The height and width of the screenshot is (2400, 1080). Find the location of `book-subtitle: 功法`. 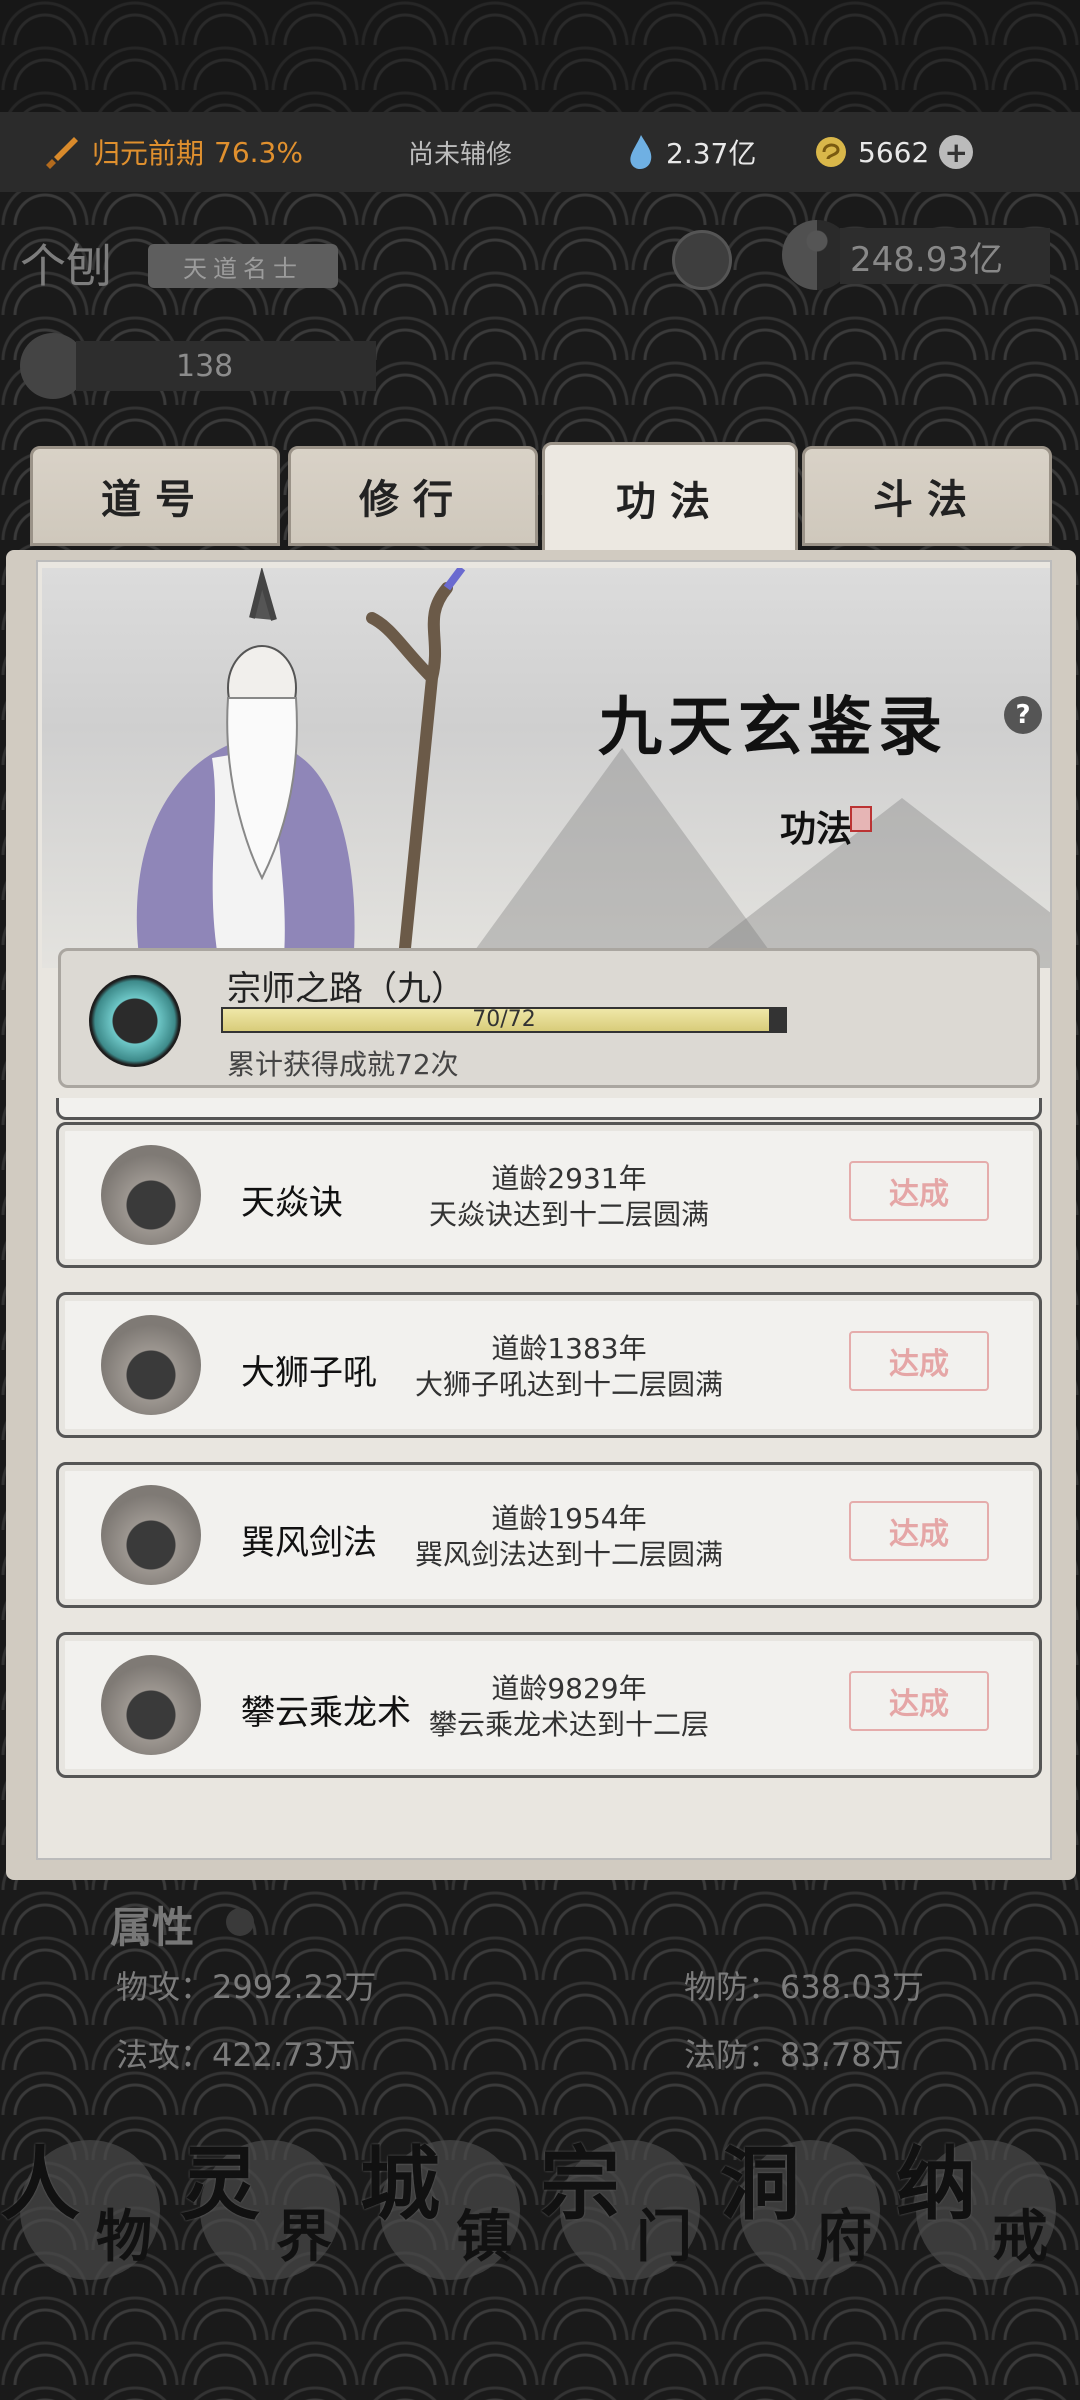

book-subtitle: 功法 is located at coordinates (816, 829).